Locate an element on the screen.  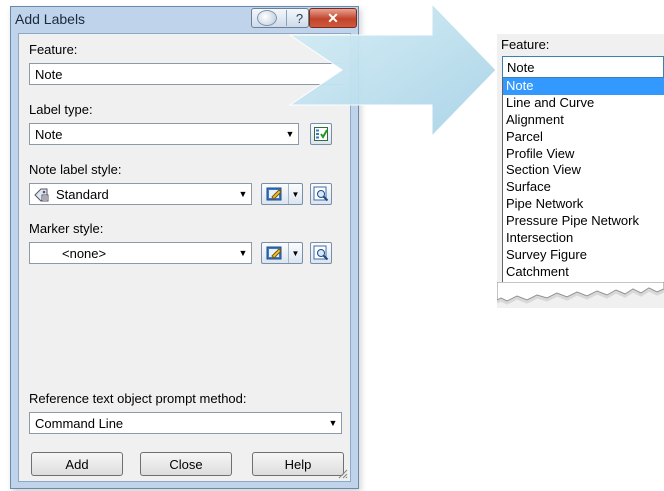
list-item: Pipe Network is located at coordinates (583, 204).